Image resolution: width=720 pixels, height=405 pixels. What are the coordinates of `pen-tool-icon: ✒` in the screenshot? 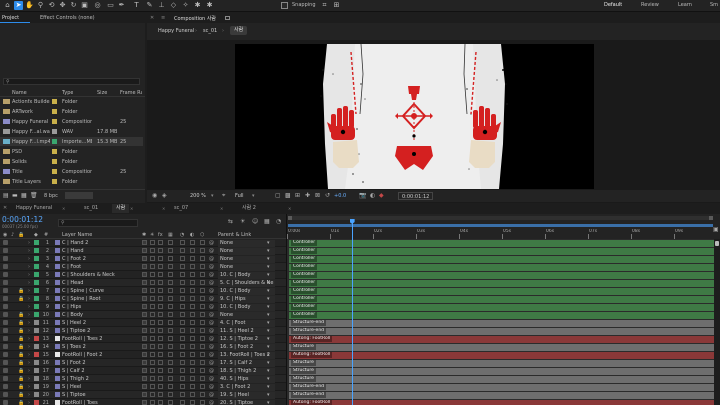 It's located at (121, 5).